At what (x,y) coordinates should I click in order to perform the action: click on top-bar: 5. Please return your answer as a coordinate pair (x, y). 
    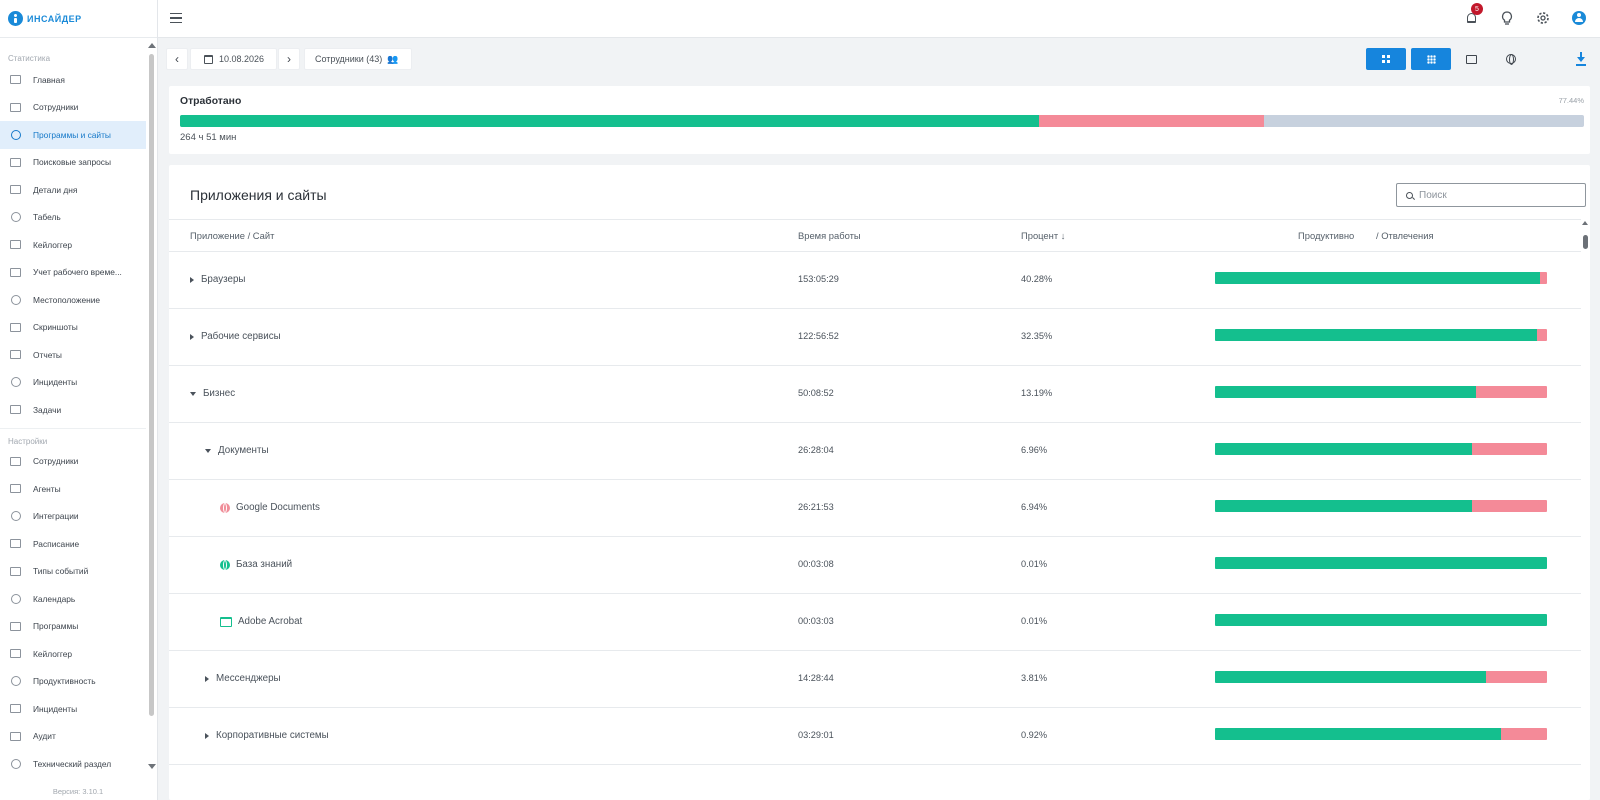
    Looking at the image, I should click on (879, 19).